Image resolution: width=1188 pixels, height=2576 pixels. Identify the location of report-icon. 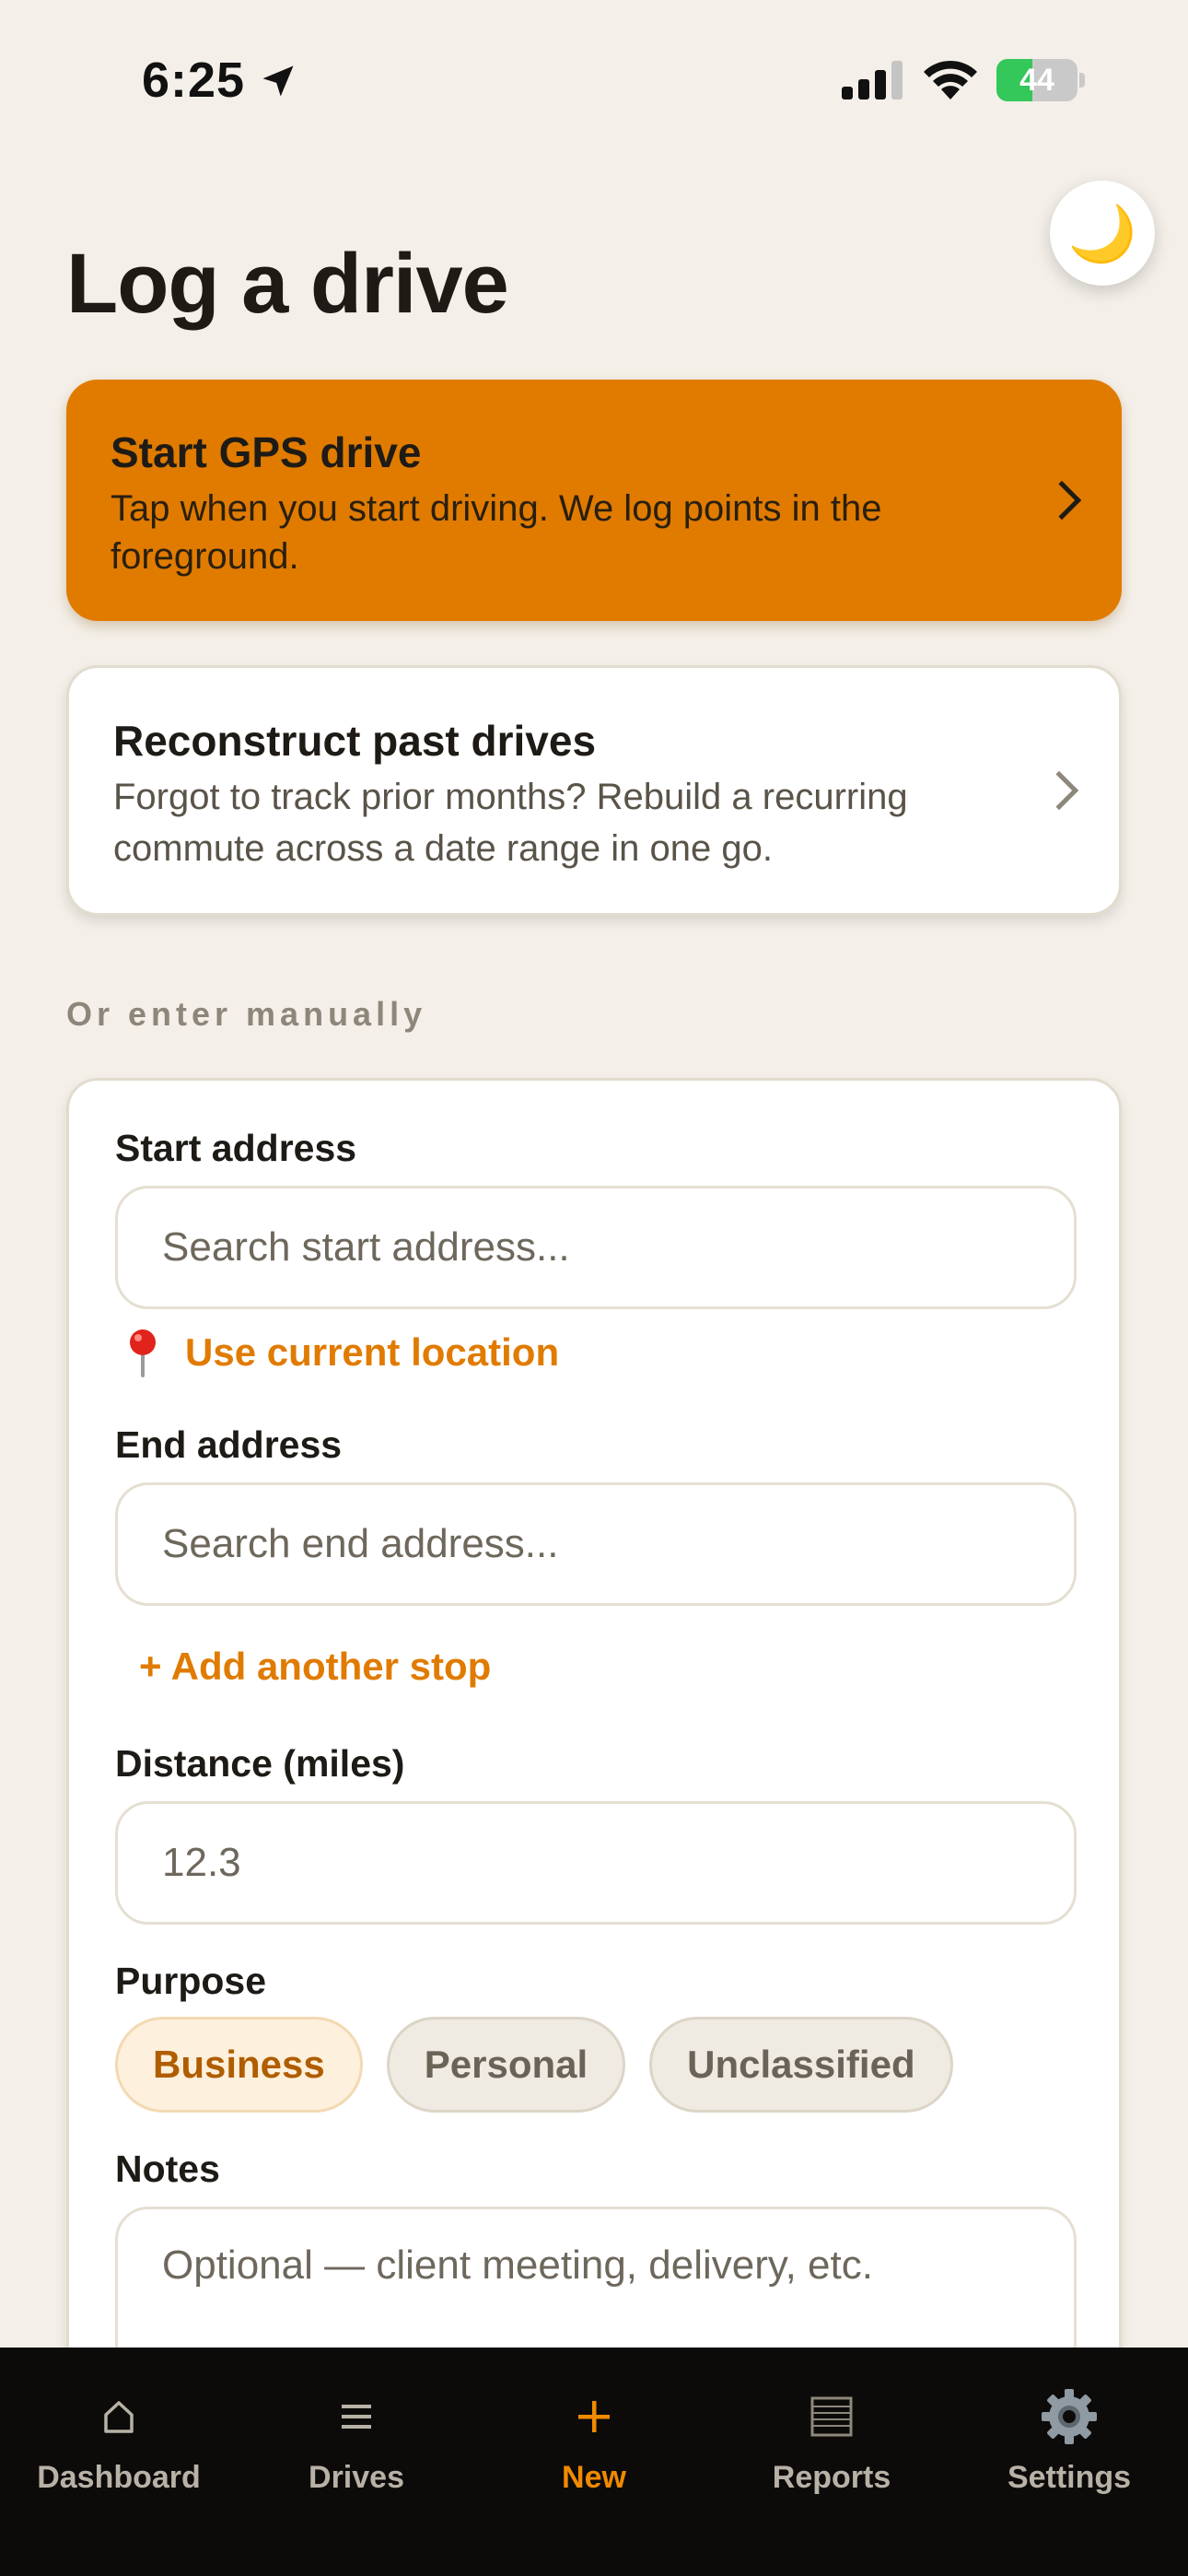
(831, 2416).